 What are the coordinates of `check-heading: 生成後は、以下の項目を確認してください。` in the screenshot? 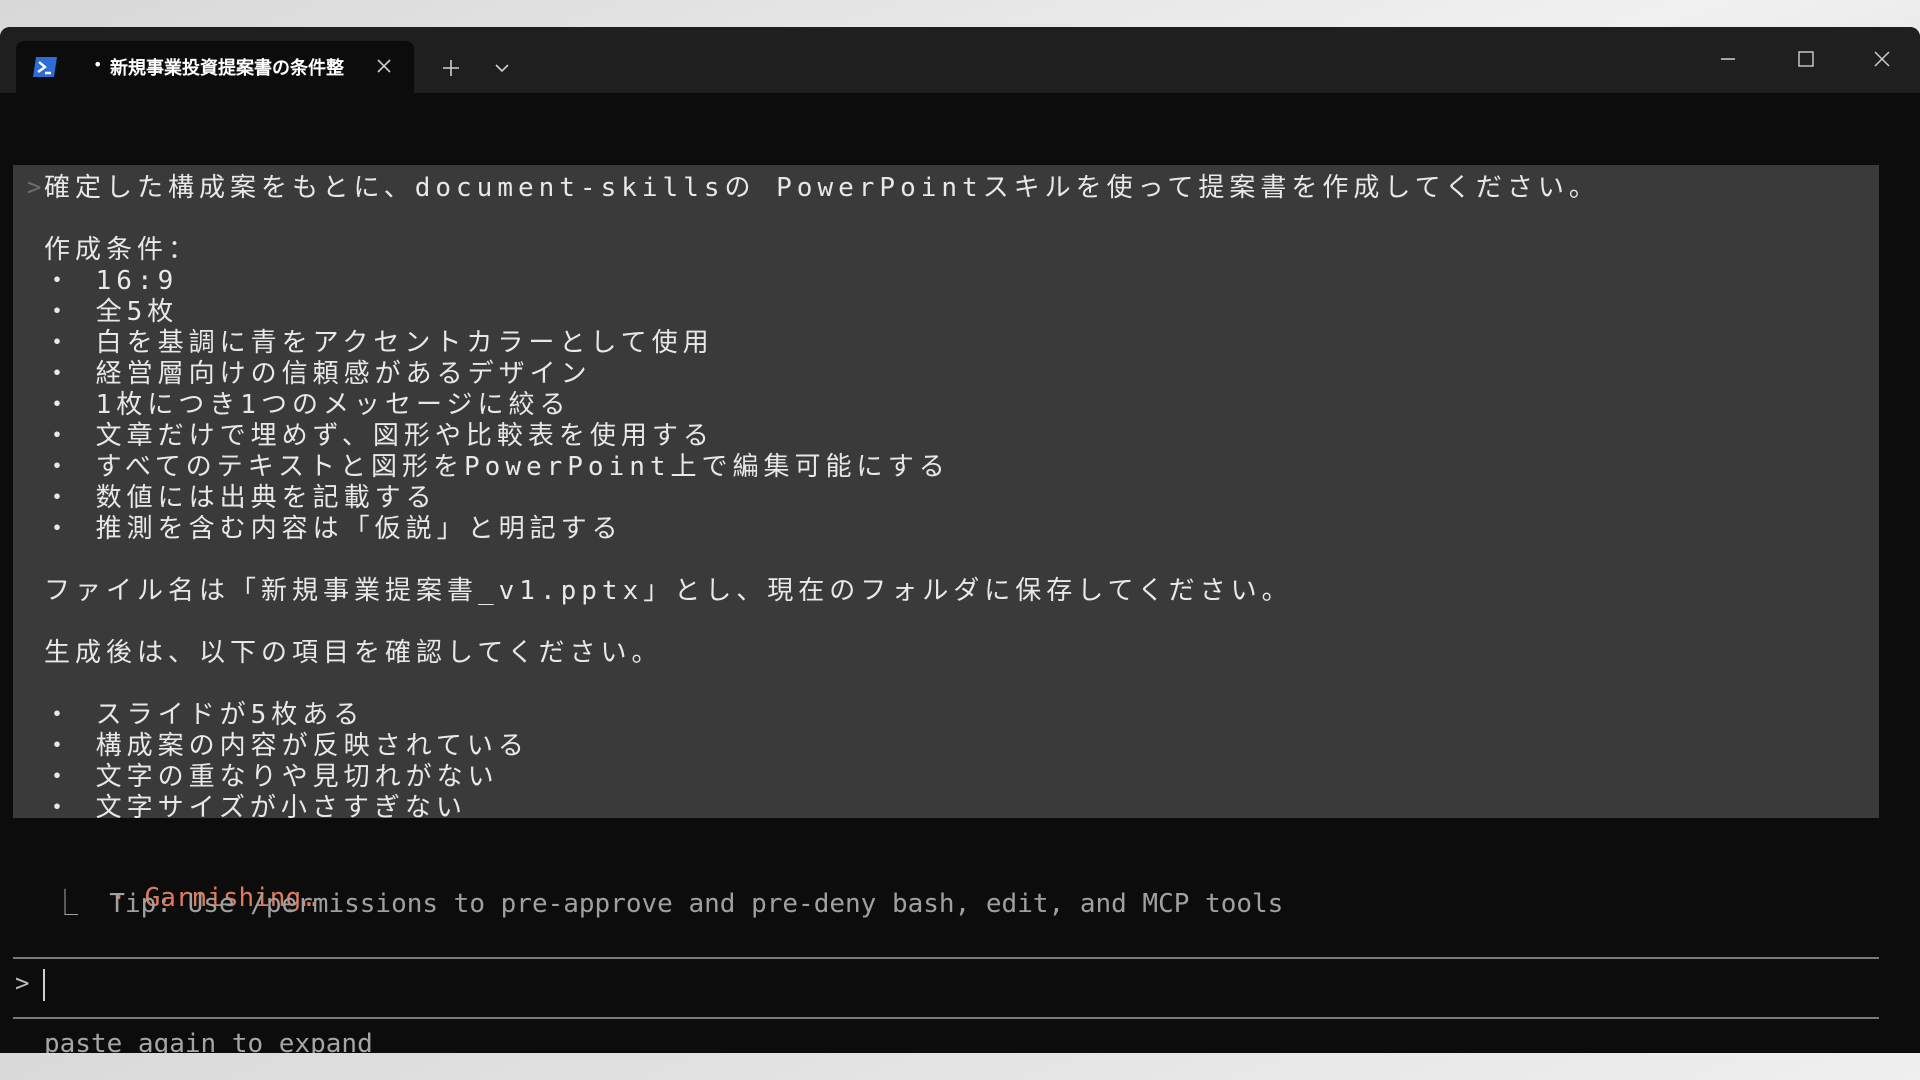 It's located at (353, 653).